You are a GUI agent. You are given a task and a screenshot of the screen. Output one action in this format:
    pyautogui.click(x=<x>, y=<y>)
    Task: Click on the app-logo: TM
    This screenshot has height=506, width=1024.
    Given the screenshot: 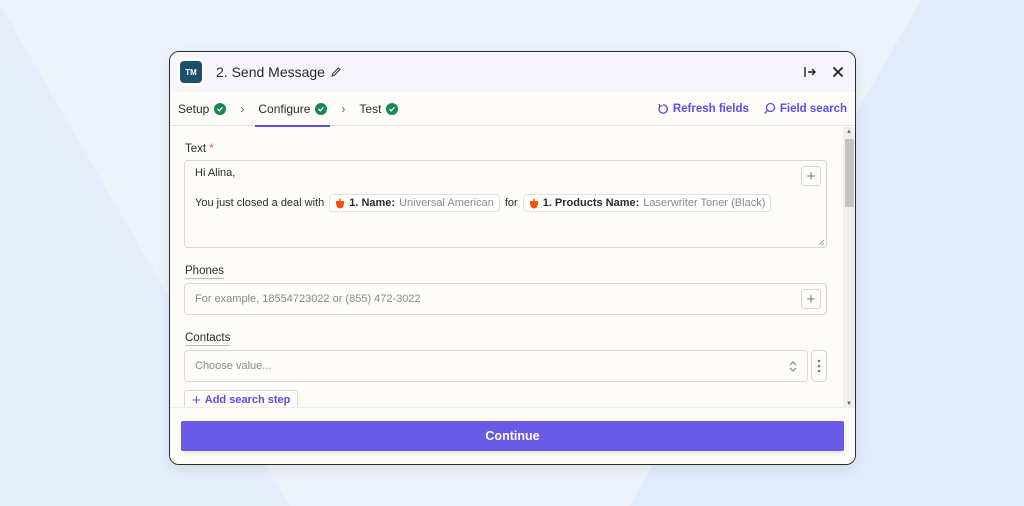 What is the action you would take?
    pyautogui.click(x=191, y=72)
    